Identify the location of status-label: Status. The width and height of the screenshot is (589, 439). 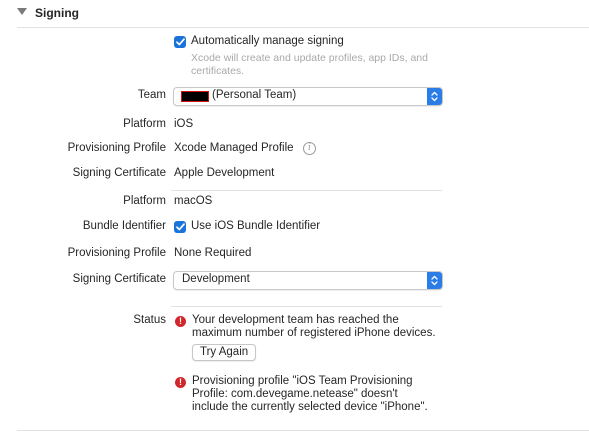
(149, 320).